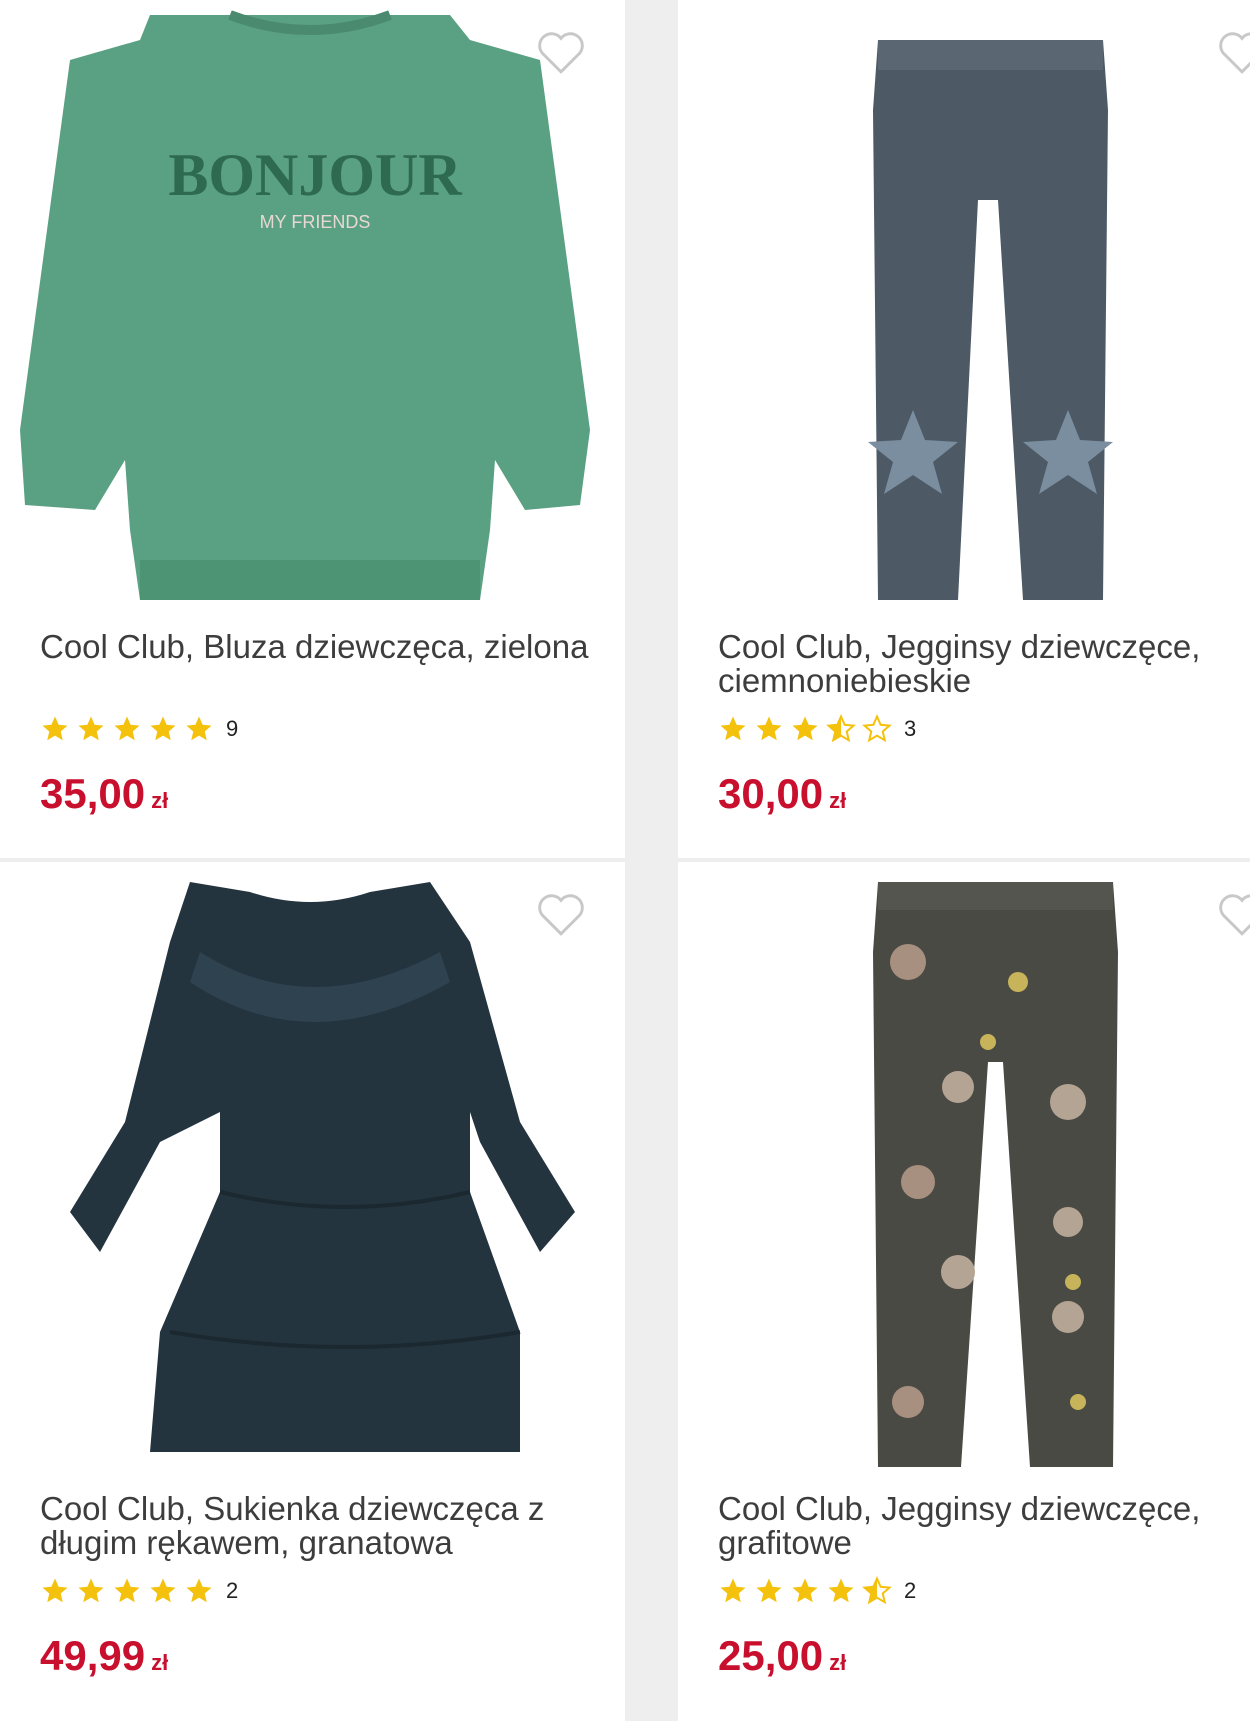 The width and height of the screenshot is (1250, 1721). I want to click on review-count: 9, so click(232, 728).